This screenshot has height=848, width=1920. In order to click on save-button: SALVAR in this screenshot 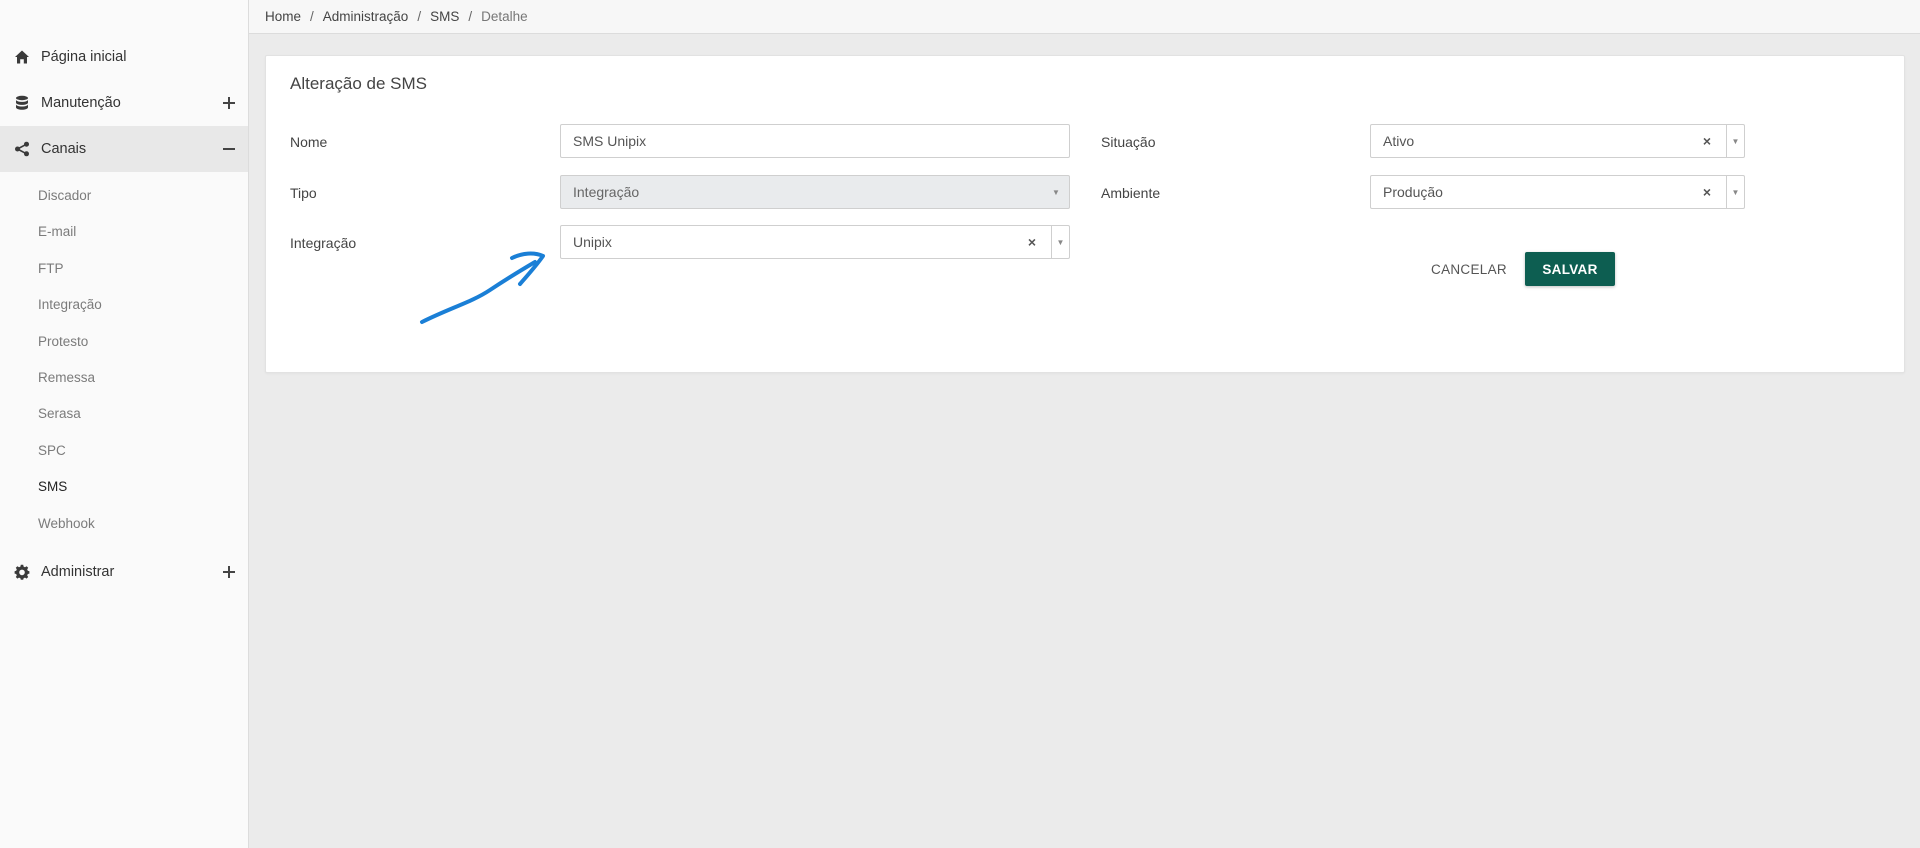, I will do `click(1570, 269)`.